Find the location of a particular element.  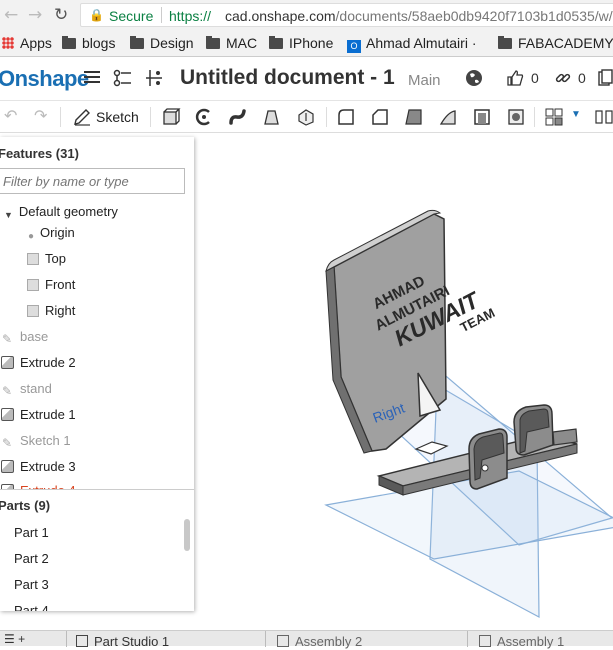

tab-part-studio-1: Part Studio 1 is located at coordinates (122, 642).